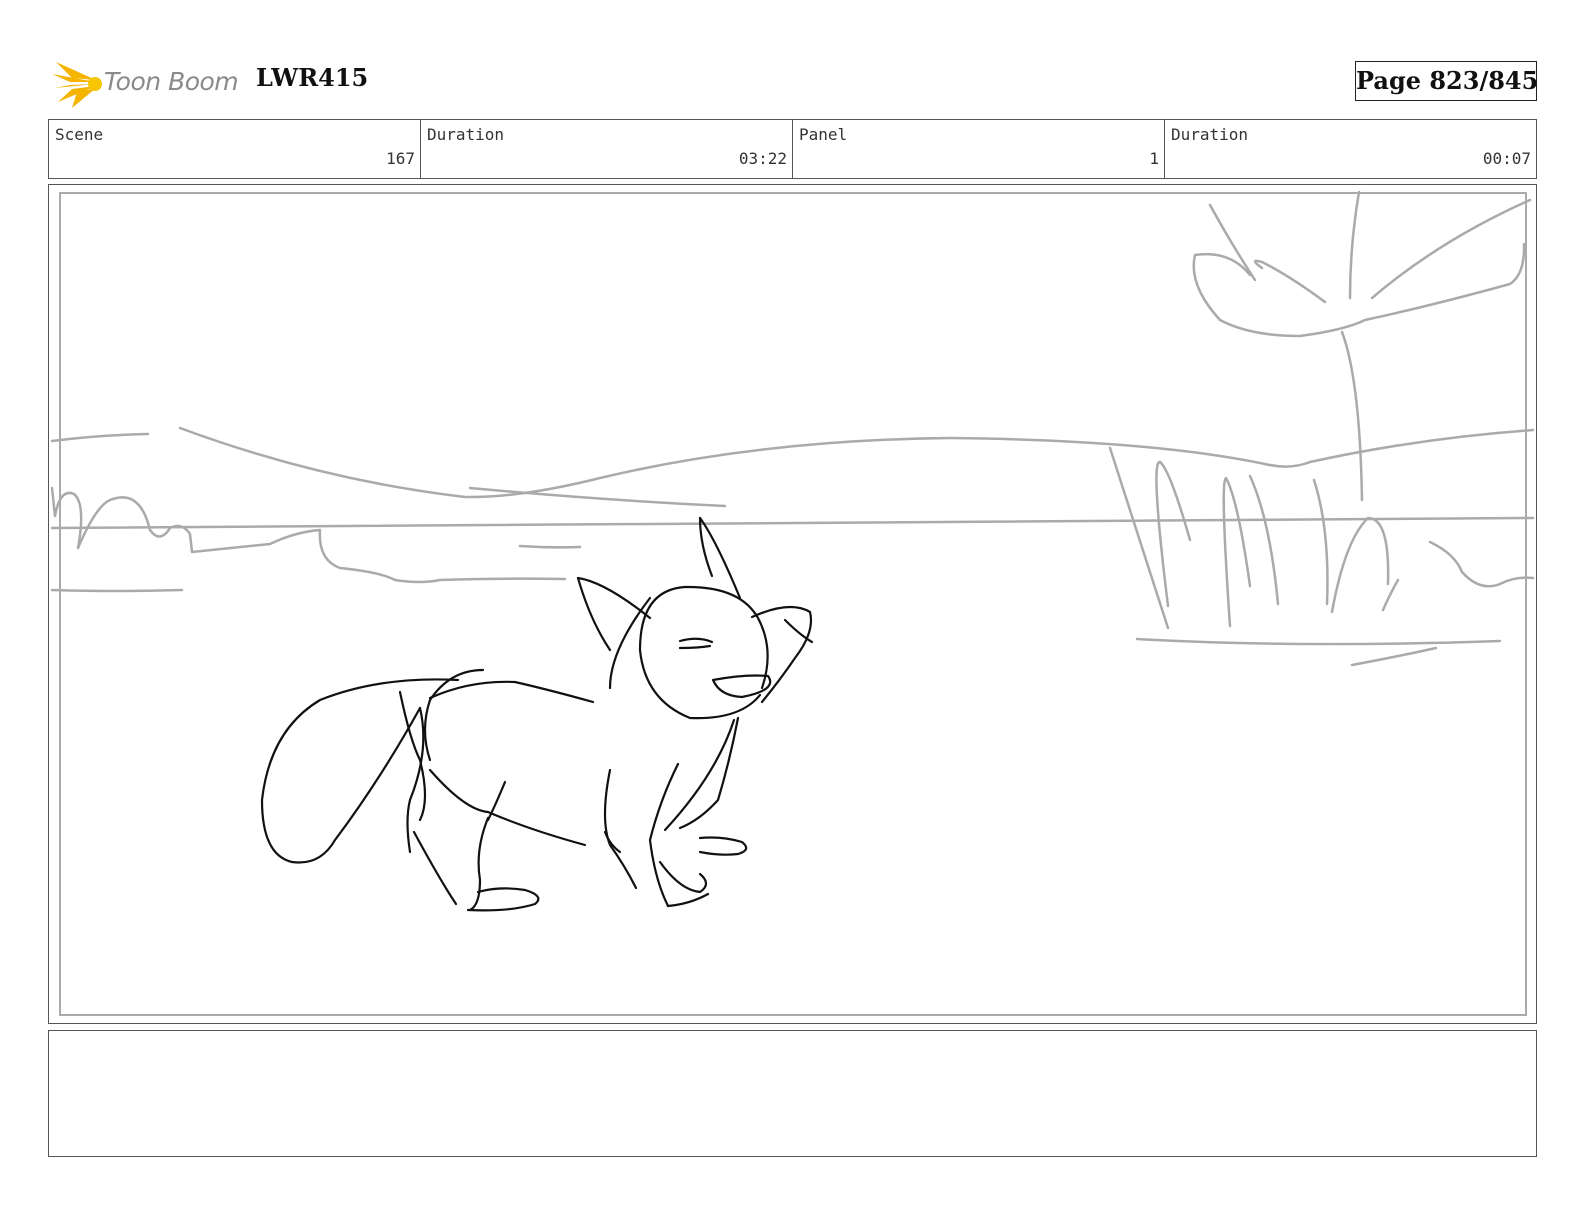  I want to click on panel-duration-value: 00:07, so click(1506, 158).